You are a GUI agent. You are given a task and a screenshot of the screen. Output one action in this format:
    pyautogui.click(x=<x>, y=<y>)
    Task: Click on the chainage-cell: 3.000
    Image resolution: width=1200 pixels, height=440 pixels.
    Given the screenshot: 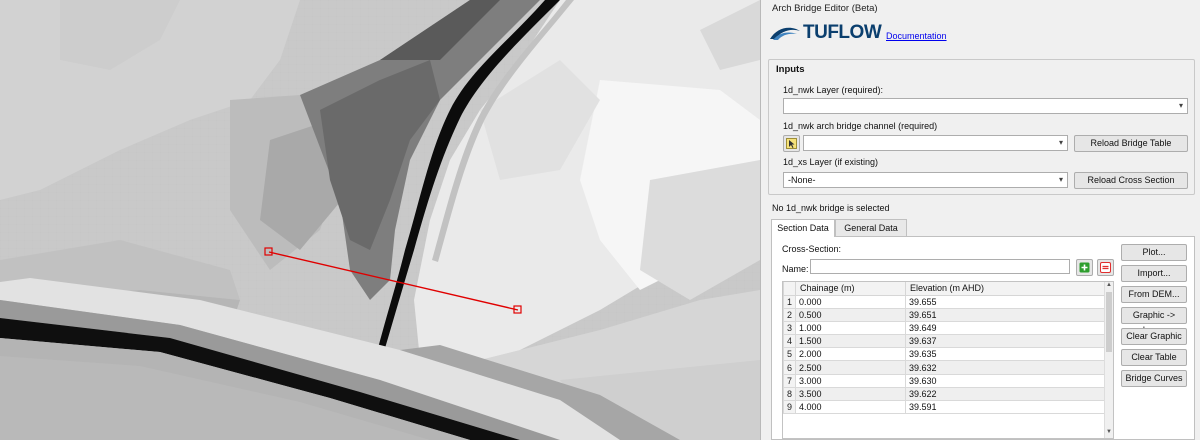 What is the action you would take?
    pyautogui.click(x=850, y=380)
    